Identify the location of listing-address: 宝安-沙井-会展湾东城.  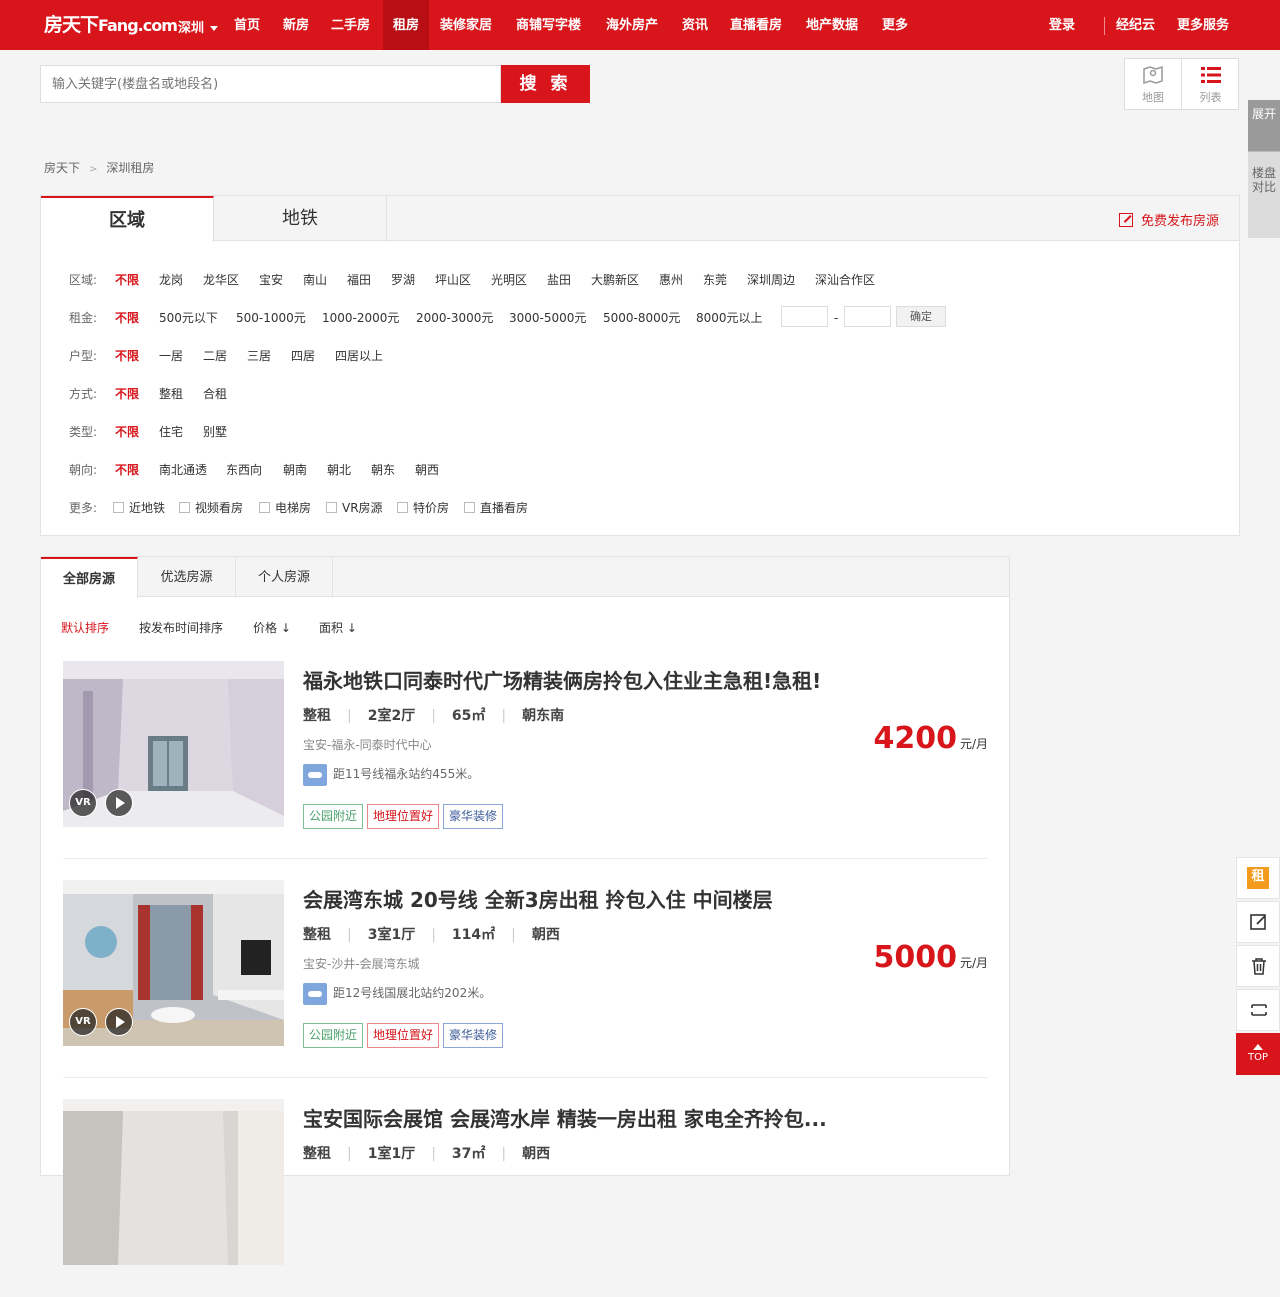
(361, 963).